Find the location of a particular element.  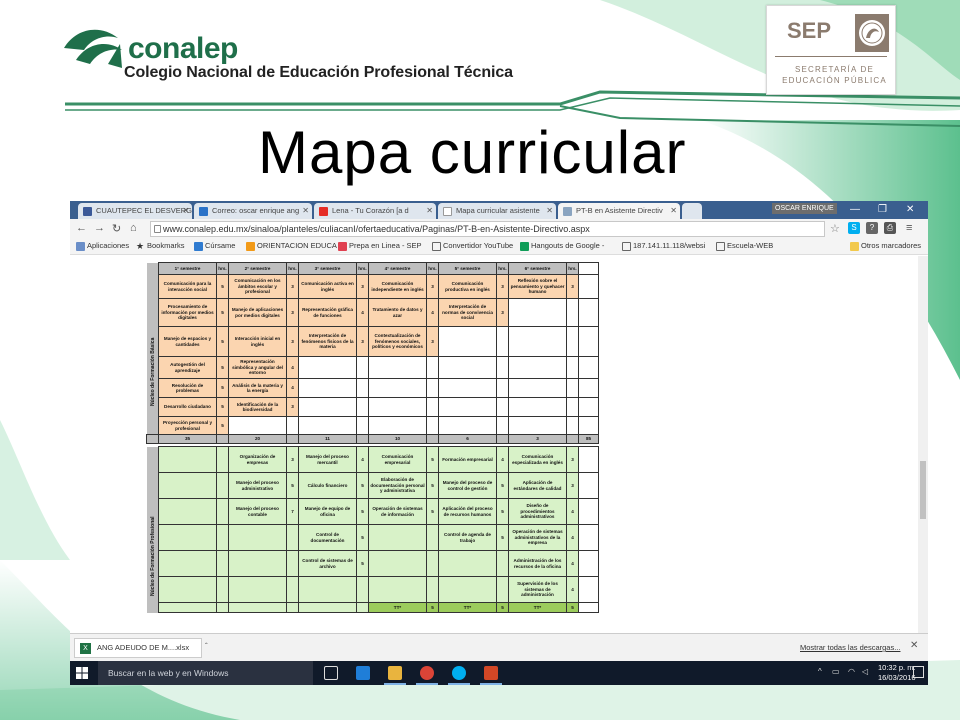

bookmark-prepa: Prepa en Linea - SEP is located at coordinates (380, 246).